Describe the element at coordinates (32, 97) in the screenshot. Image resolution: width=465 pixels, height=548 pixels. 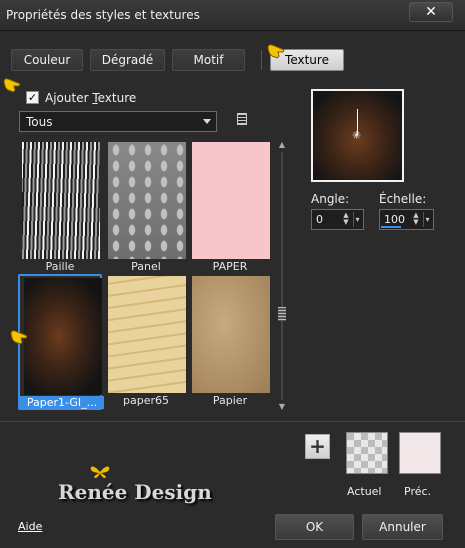
I see `add-texture-checkbox: ✓` at that location.